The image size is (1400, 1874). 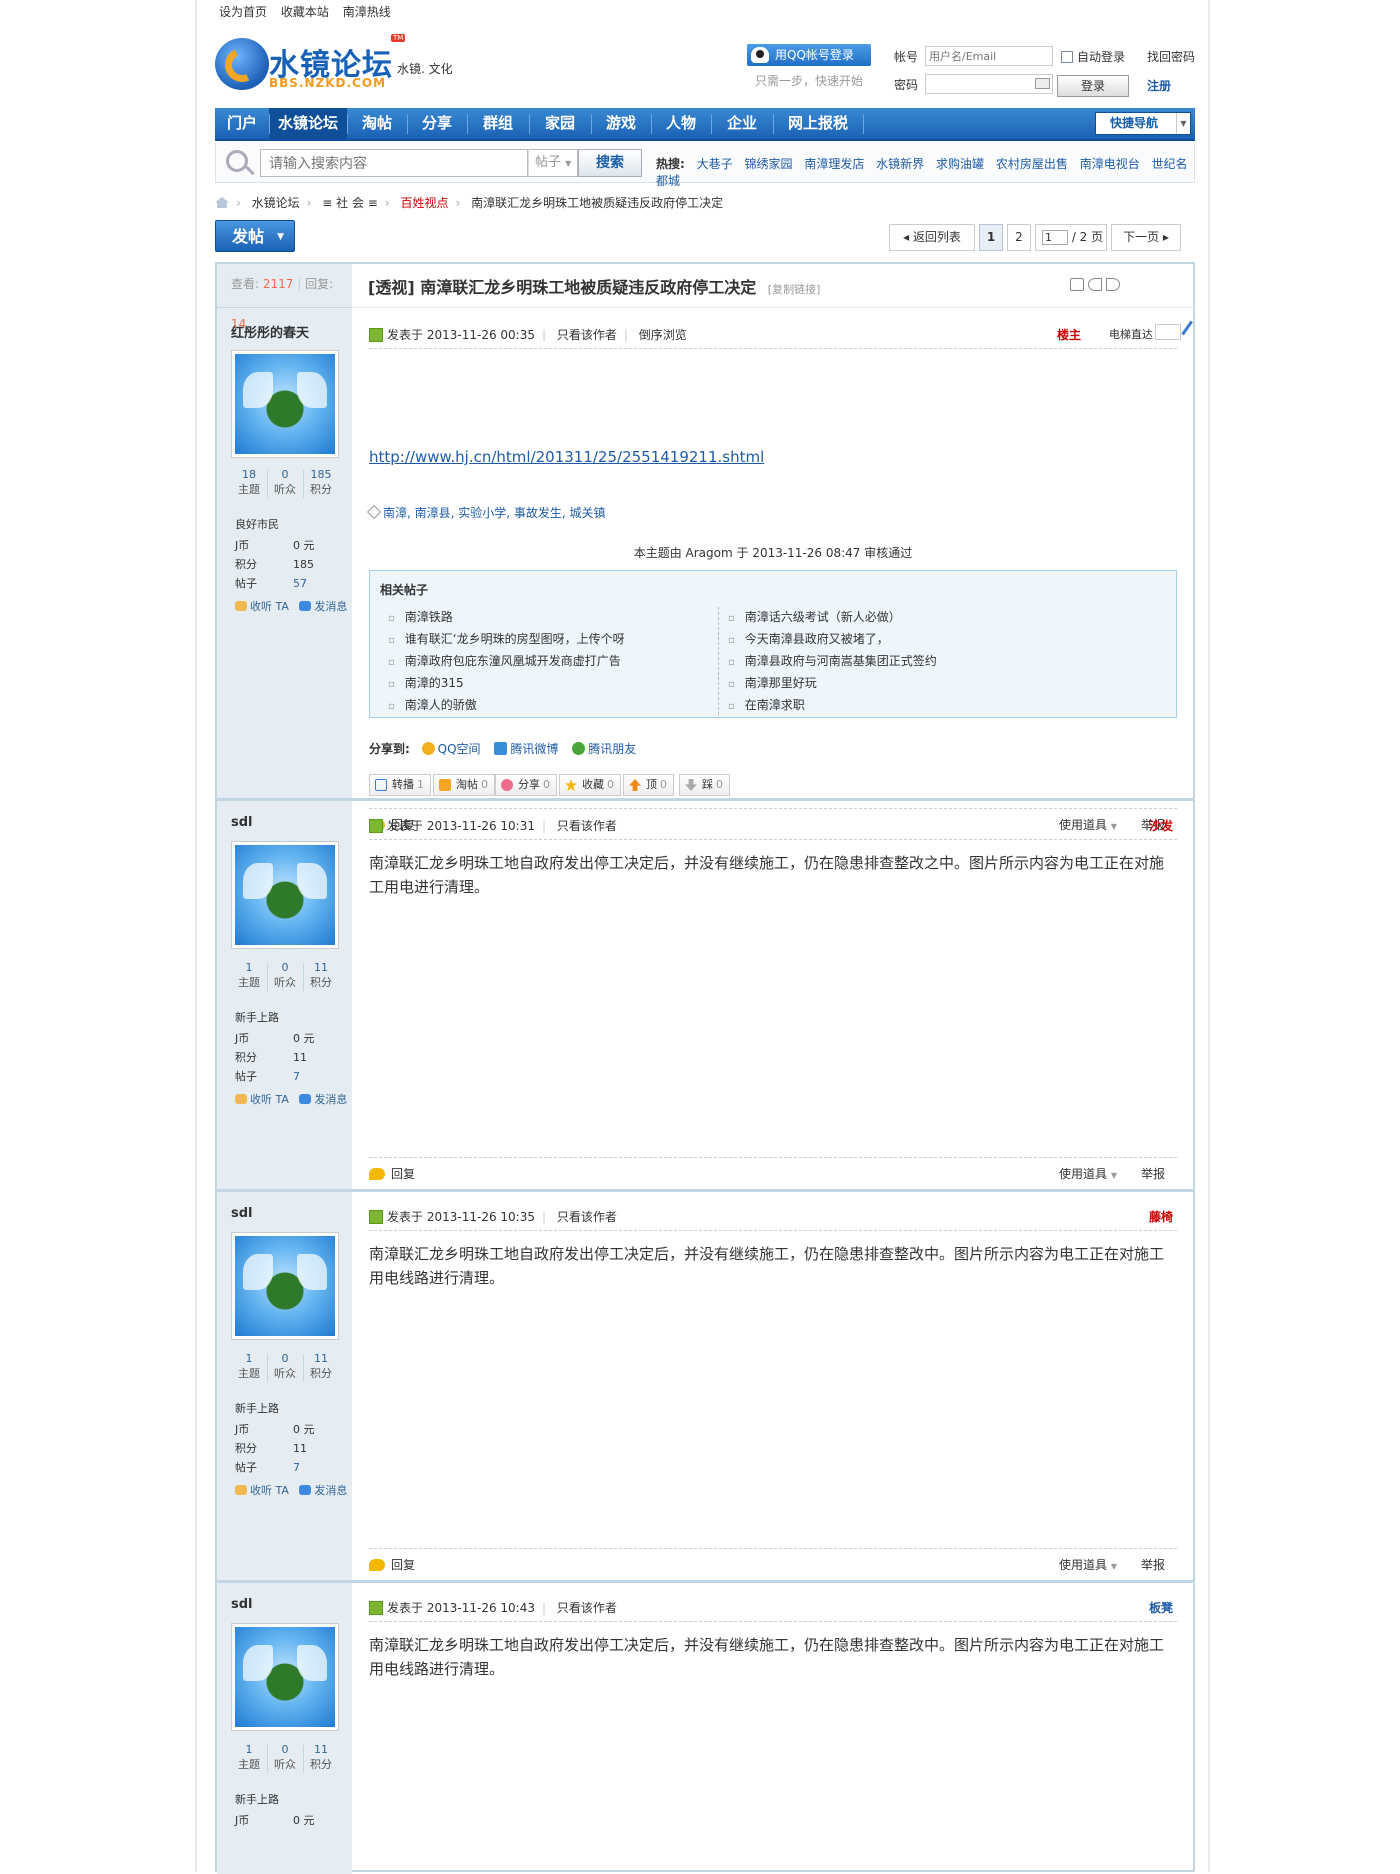 I want to click on breadcrumb-society: ≡ 社 会 ≡, so click(x=350, y=203).